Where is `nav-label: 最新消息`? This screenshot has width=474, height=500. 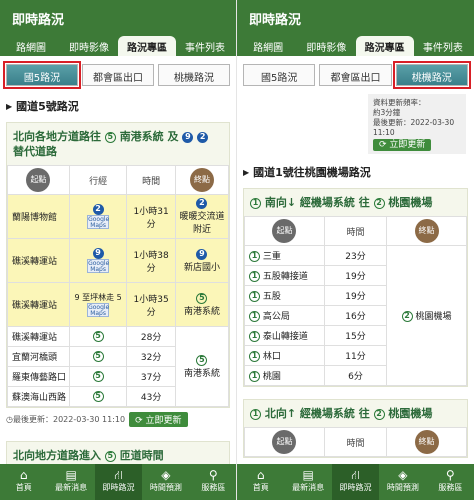 nav-label: 最新消息 is located at coordinates (71, 487).